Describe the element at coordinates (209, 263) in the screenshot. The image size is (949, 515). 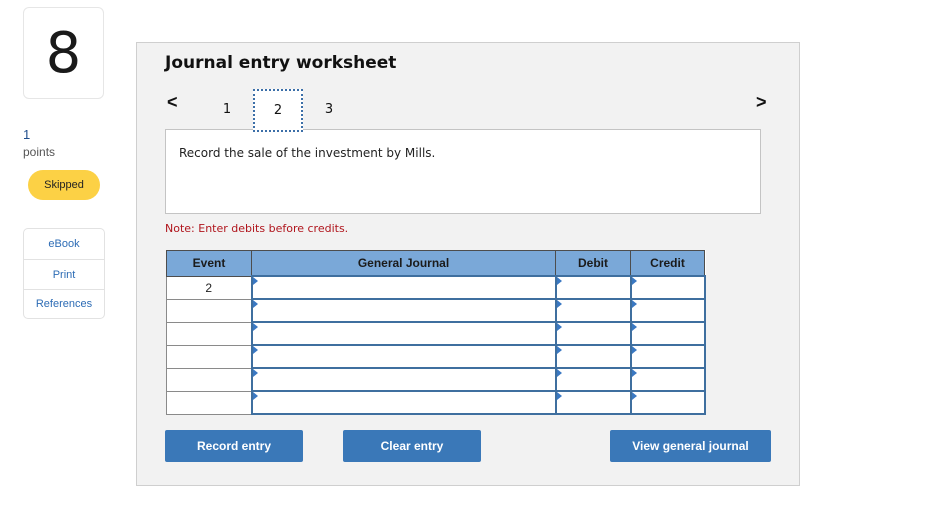
I see `col-header-event: Event` at that location.